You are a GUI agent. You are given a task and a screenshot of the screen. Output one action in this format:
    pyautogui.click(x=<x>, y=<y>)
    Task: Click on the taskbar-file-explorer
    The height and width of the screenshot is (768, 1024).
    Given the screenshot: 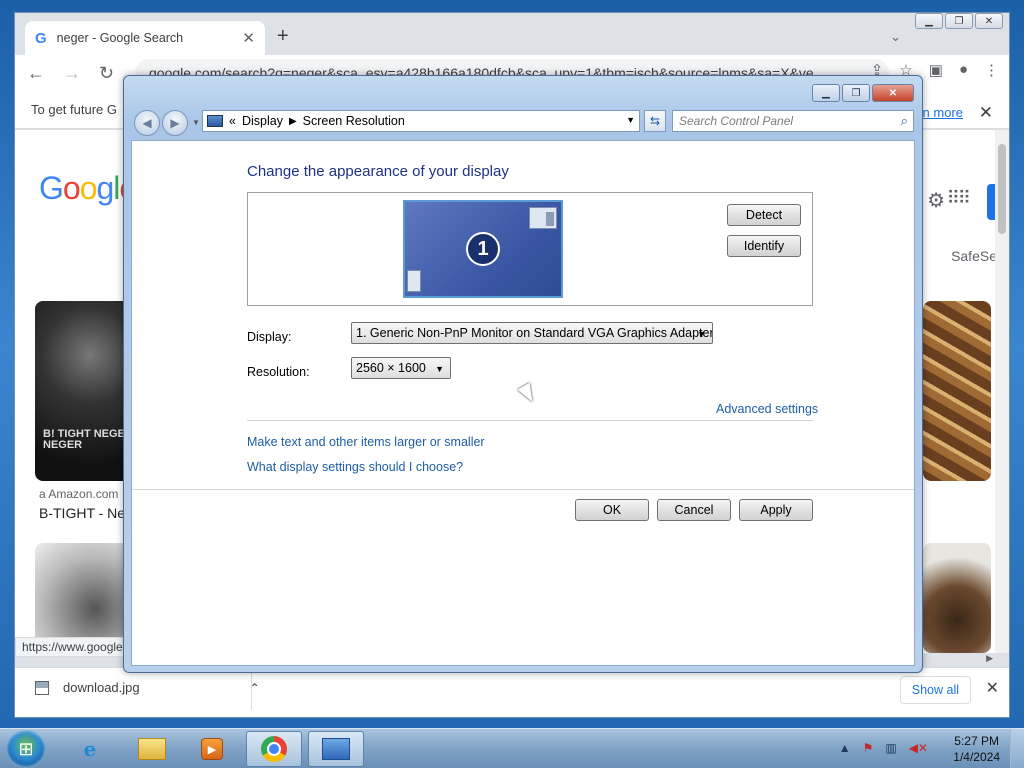 What is the action you would take?
    pyautogui.click(x=152, y=749)
    